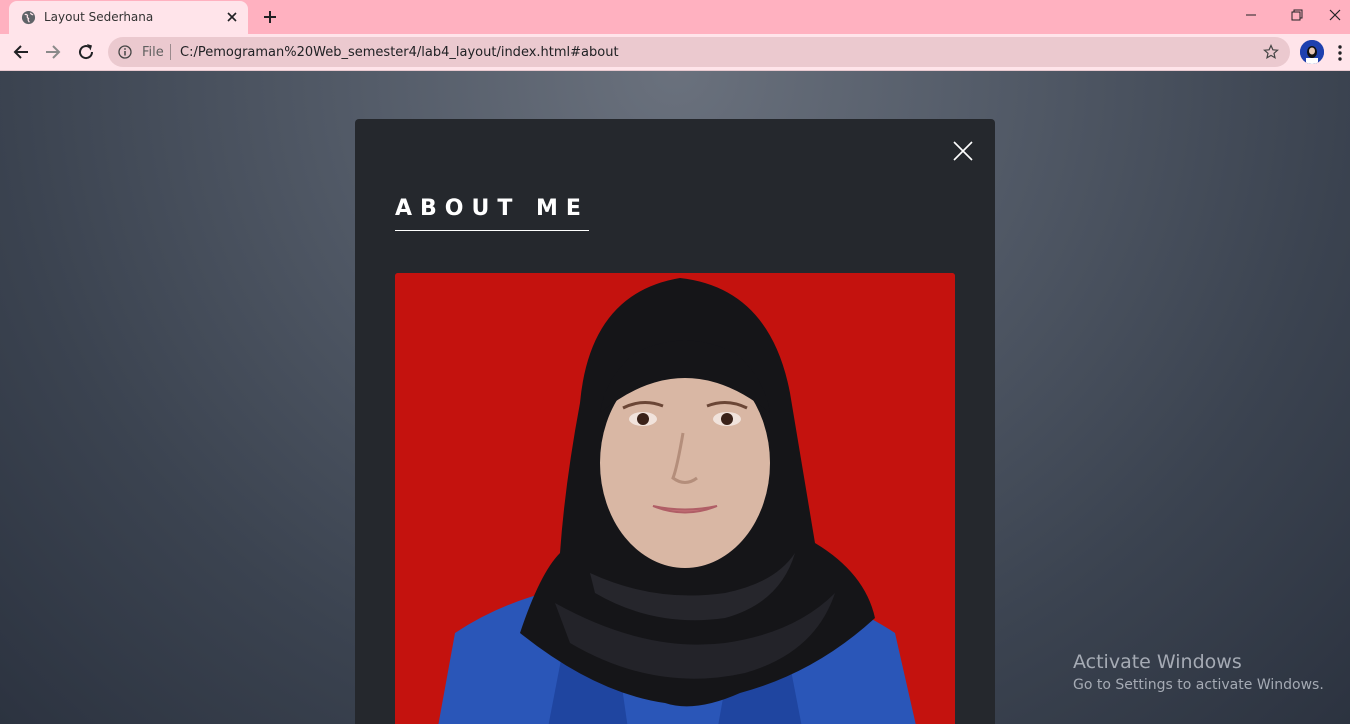 The height and width of the screenshot is (724, 1350). I want to click on info-icon, so click(125, 52).